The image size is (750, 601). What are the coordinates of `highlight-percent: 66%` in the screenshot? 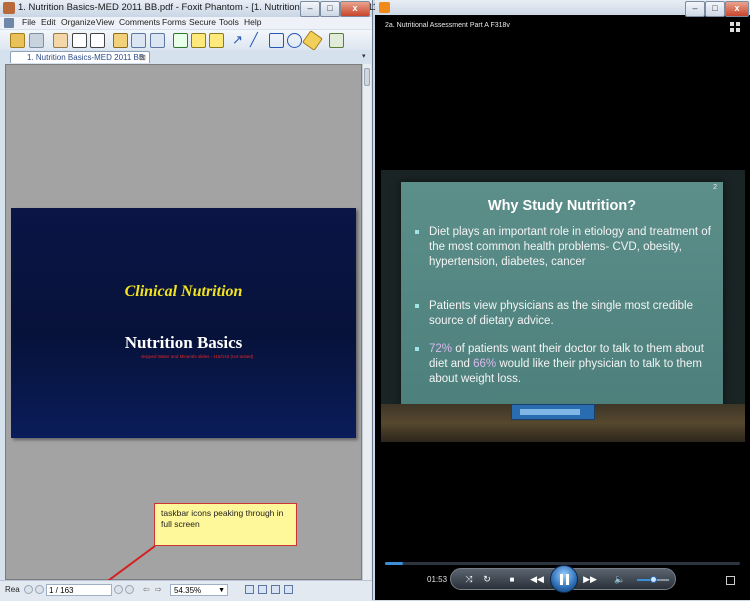 It's located at (485, 364).